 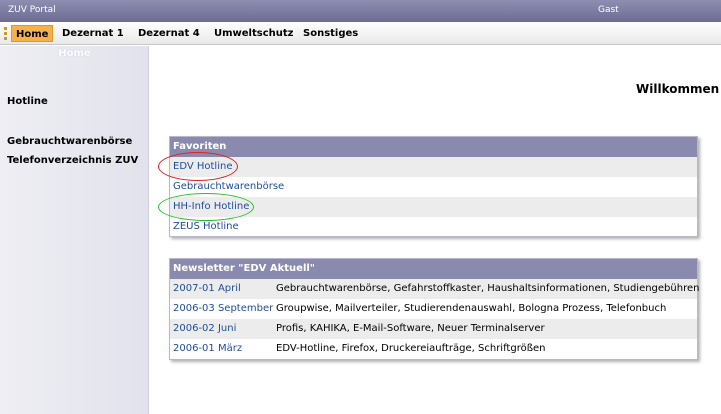 I want to click on newsletter-date-link: 2006-01 März, so click(x=224, y=349).